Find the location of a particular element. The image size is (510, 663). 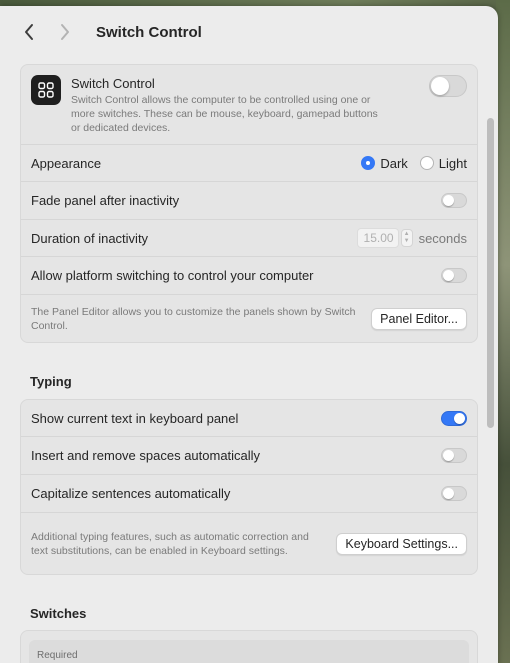

typing-section-title: Typing is located at coordinates (51, 381).